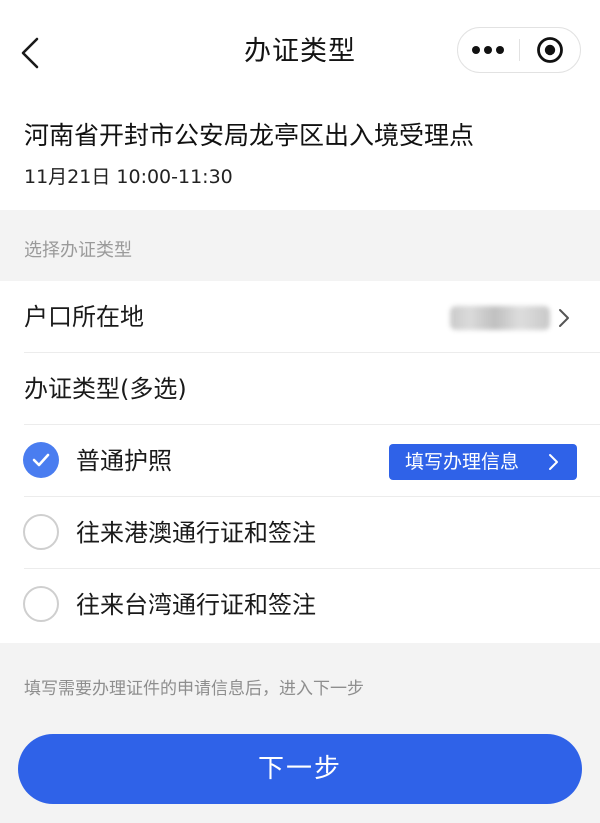  I want to click on mini-program-capsule, so click(519, 50).